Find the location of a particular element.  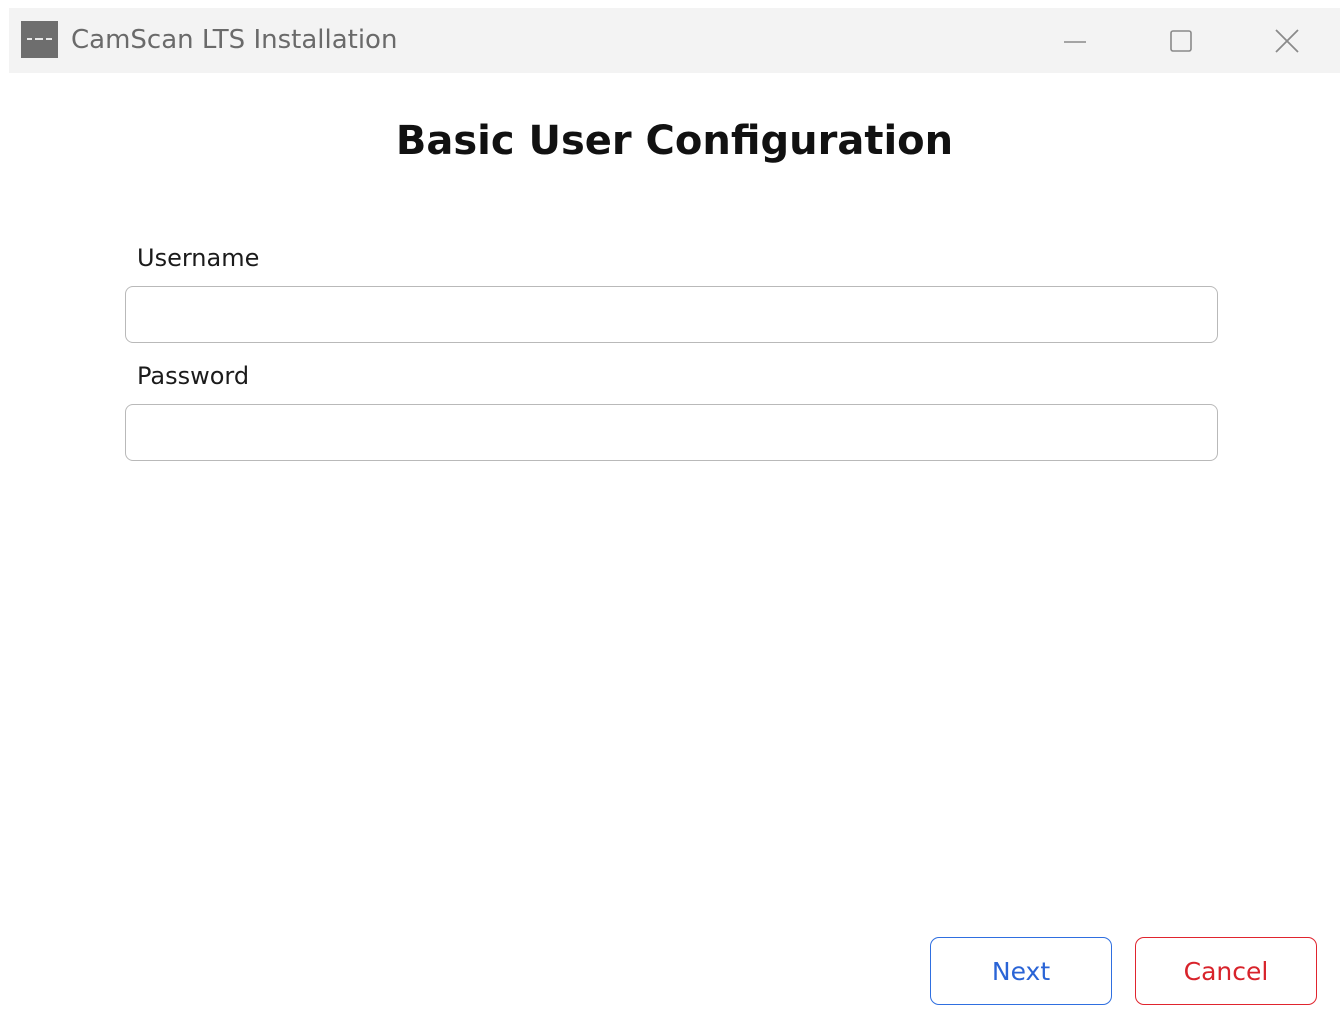

password-label: Password is located at coordinates (193, 376).